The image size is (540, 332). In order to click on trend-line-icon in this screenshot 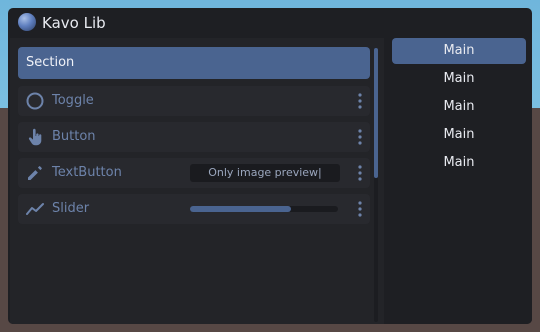, I will do `click(35, 209)`.